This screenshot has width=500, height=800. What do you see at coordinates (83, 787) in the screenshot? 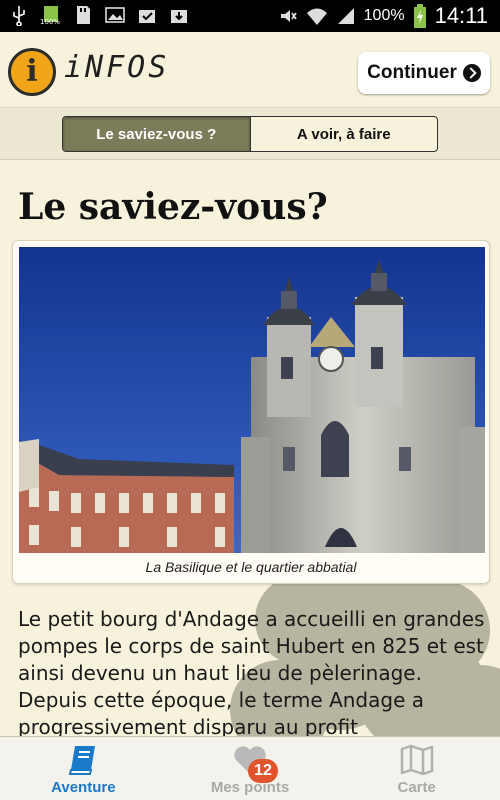
I see `nav-aventure-label: Aventure` at bounding box center [83, 787].